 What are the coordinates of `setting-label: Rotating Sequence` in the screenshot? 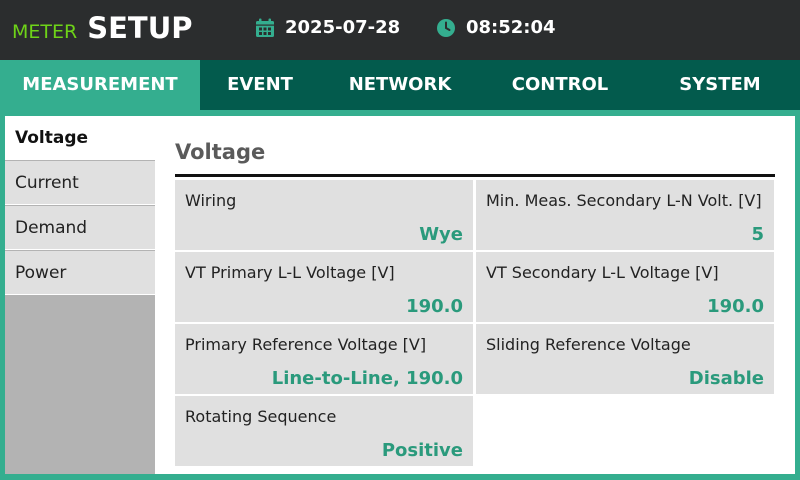 It's located at (261, 416).